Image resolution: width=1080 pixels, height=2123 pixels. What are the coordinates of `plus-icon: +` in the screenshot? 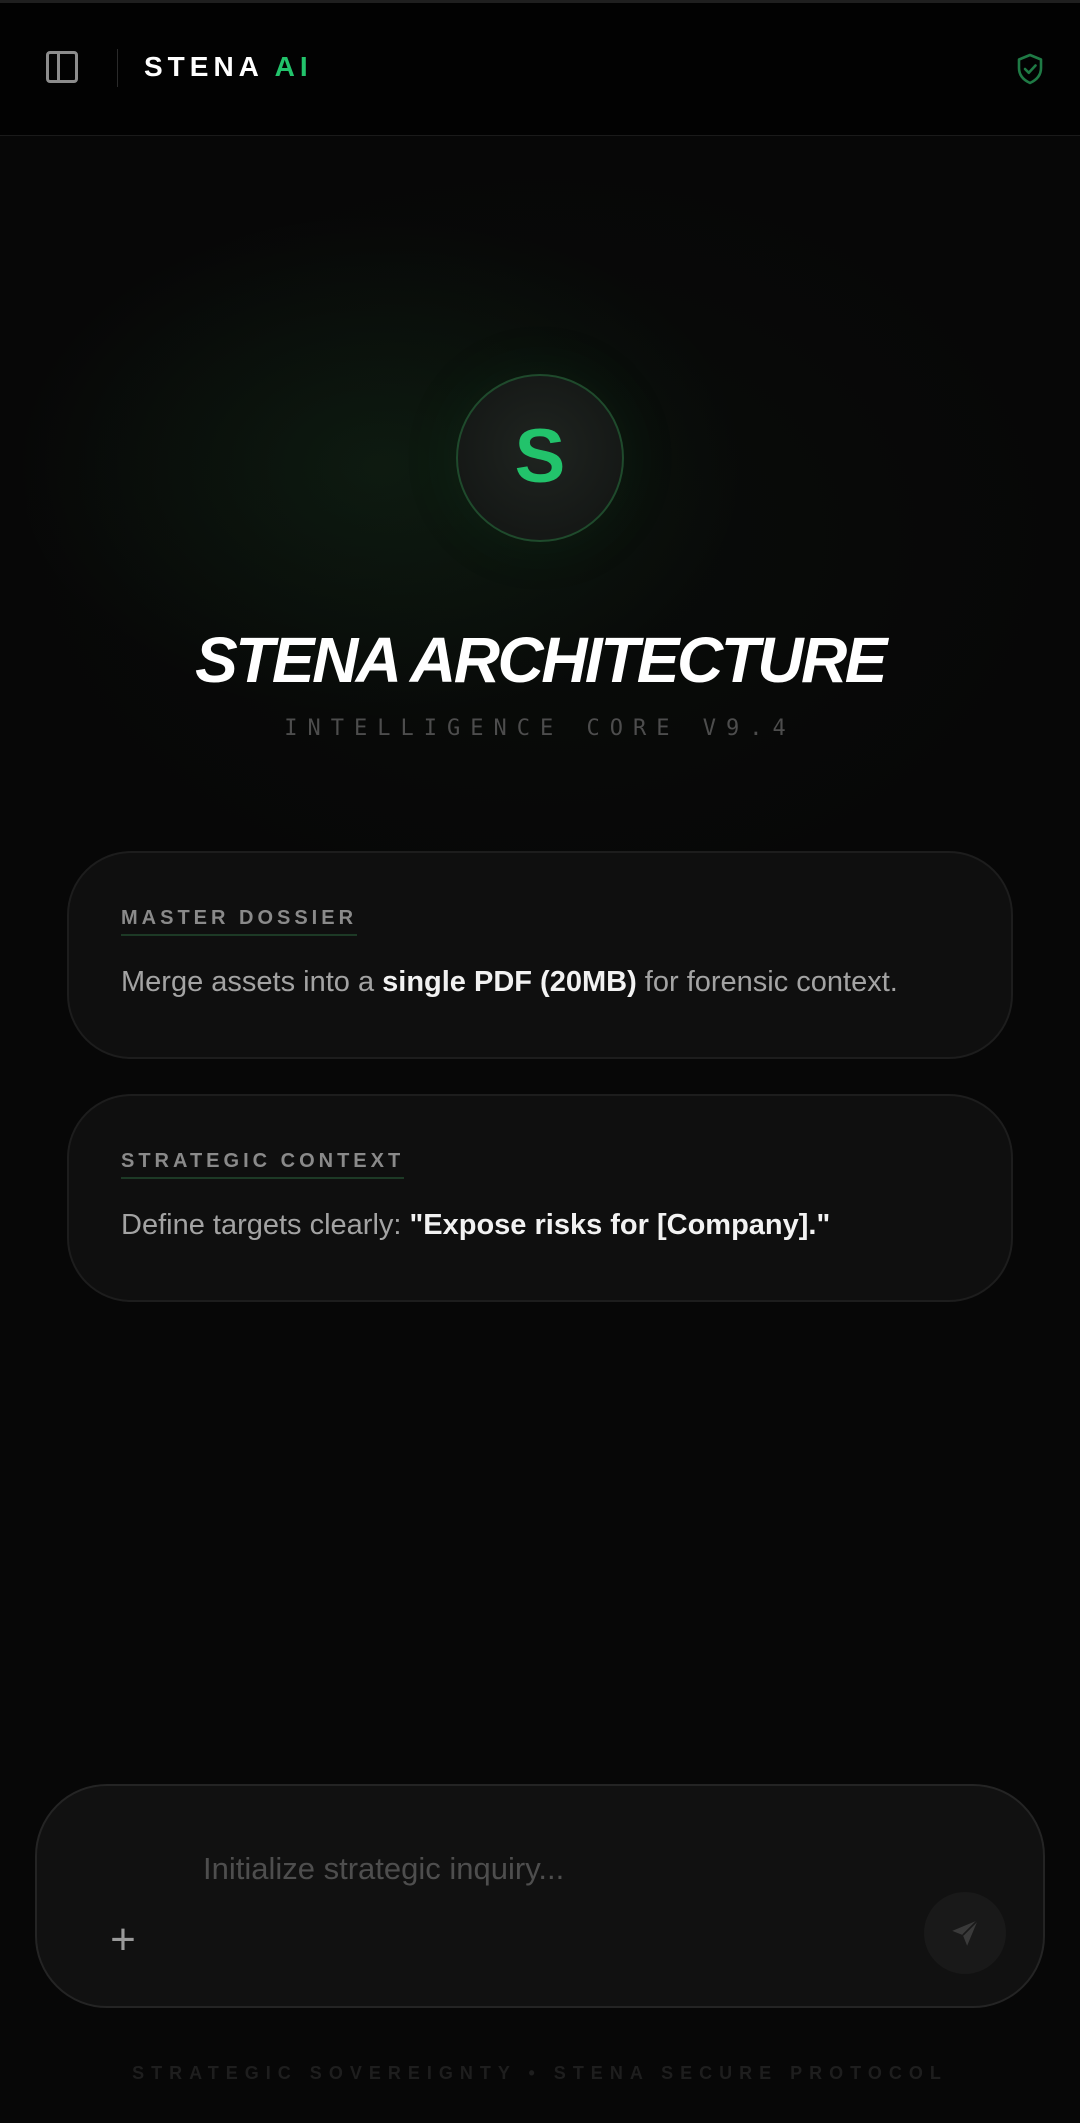 It's located at (123, 1941).